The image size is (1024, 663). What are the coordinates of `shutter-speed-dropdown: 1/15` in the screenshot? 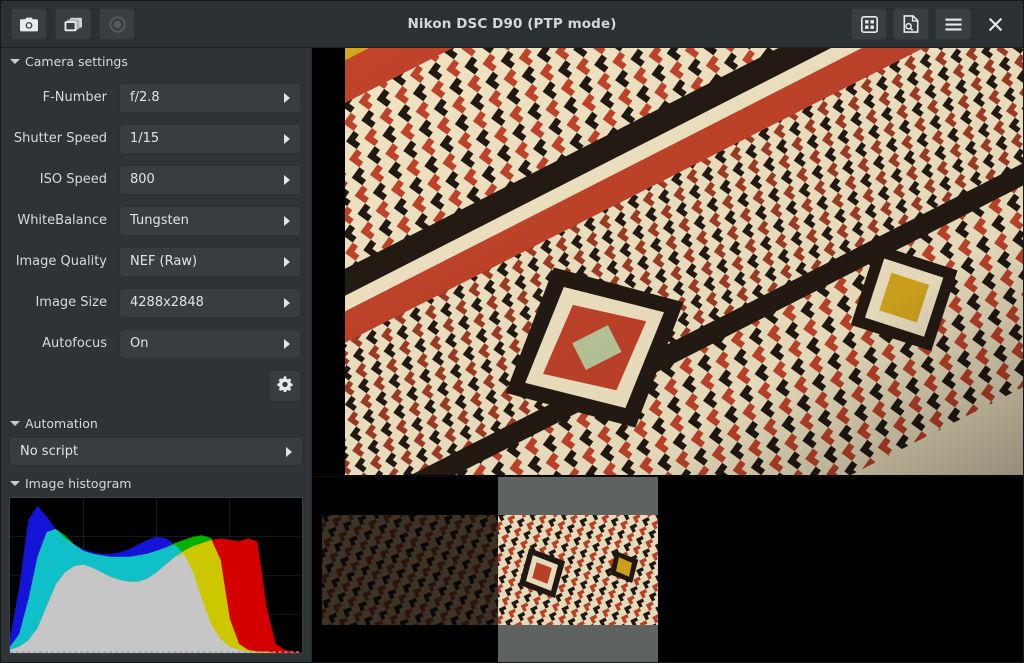 It's located at (210, 138).